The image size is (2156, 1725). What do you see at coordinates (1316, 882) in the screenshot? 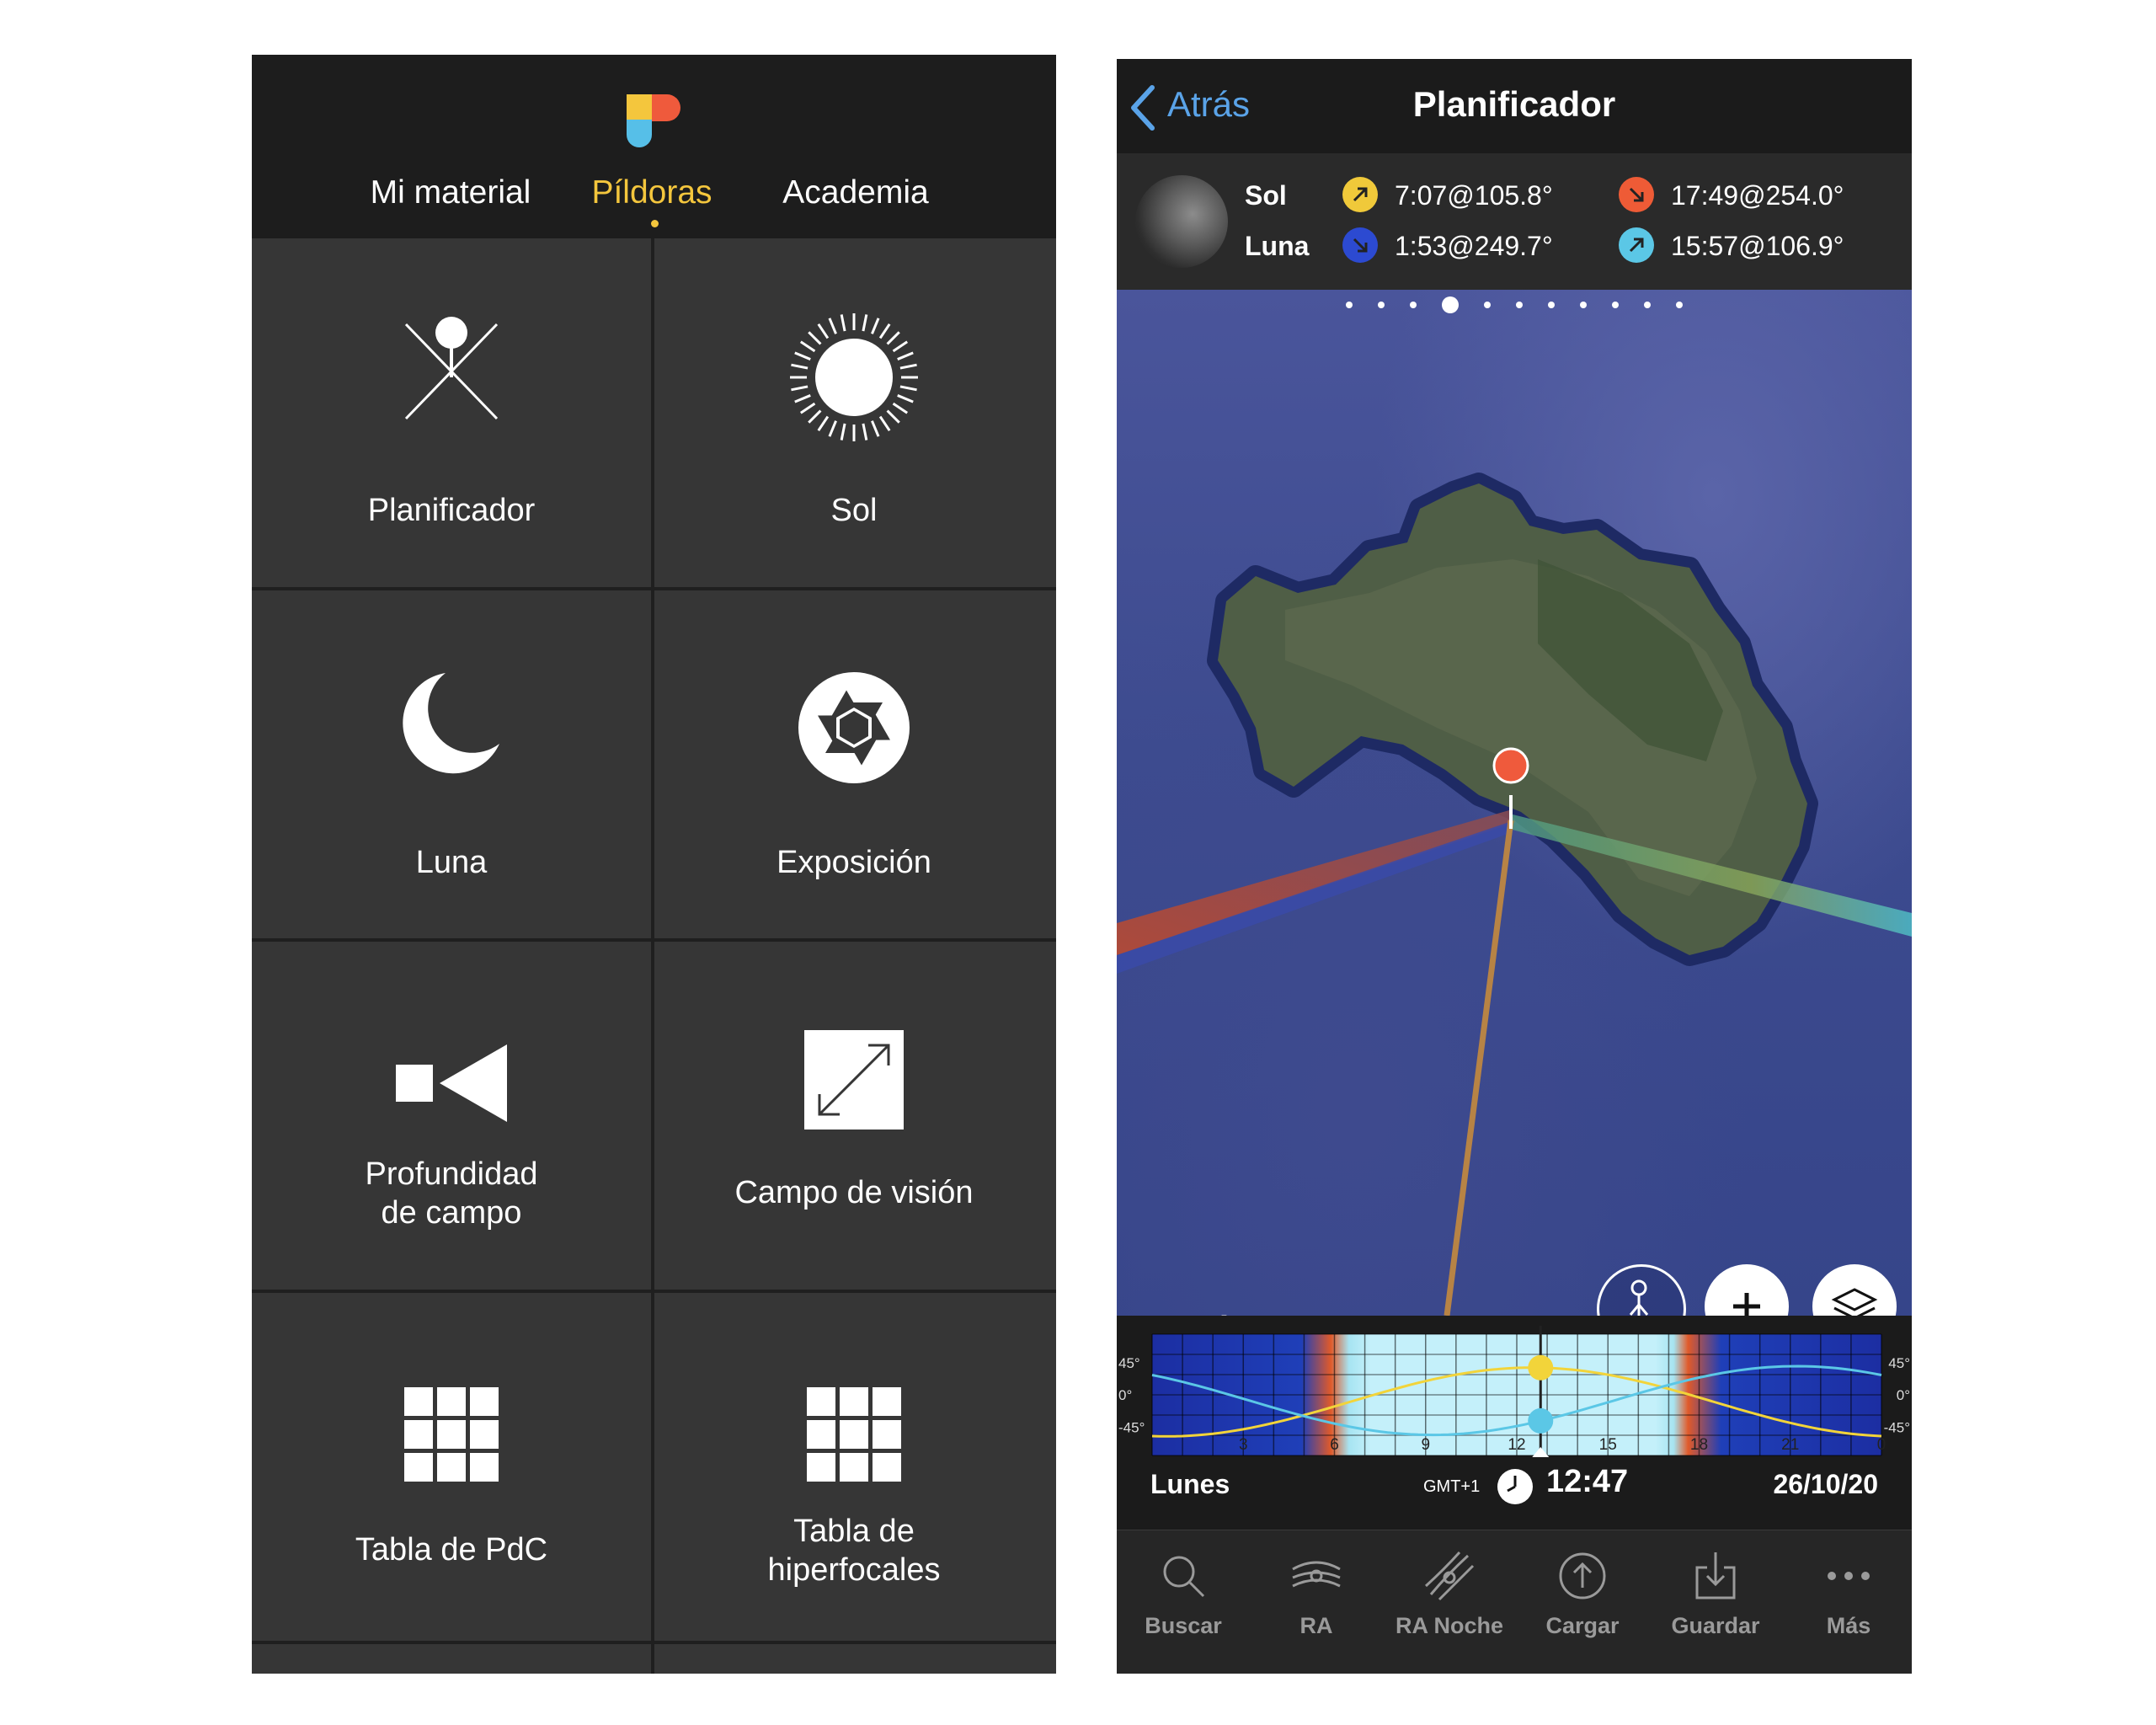
I see `sunset-direction-line` at bounding box center [1316, 882].